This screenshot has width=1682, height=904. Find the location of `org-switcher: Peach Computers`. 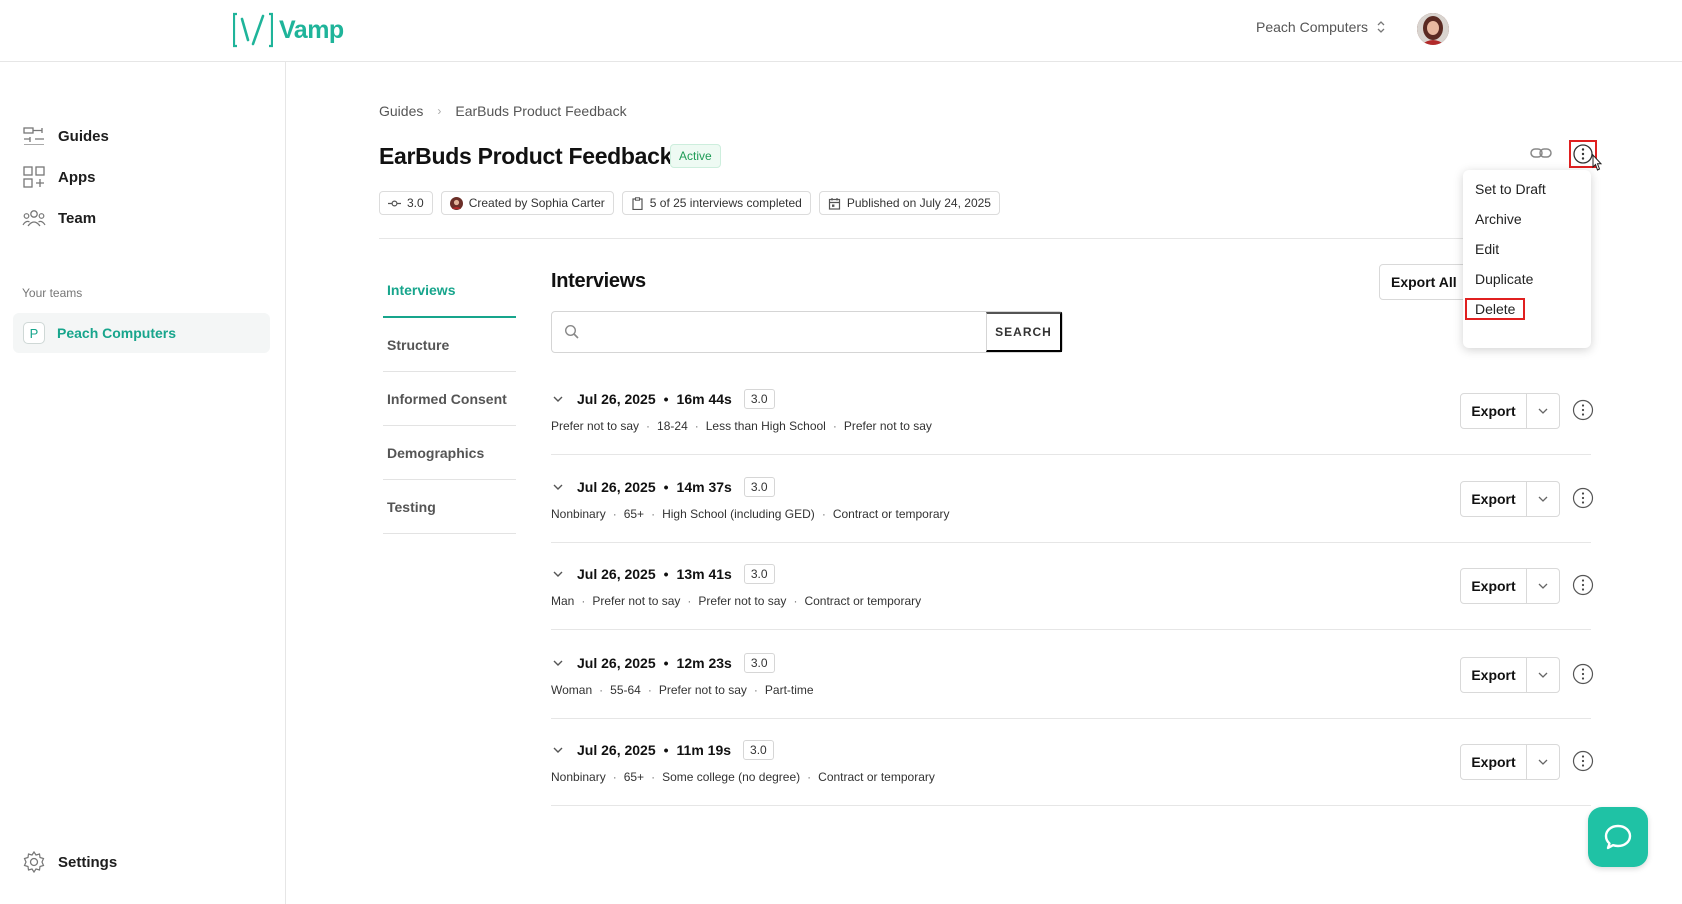

org-switcher: Peach Computers is located at coordinates (1321, 27).